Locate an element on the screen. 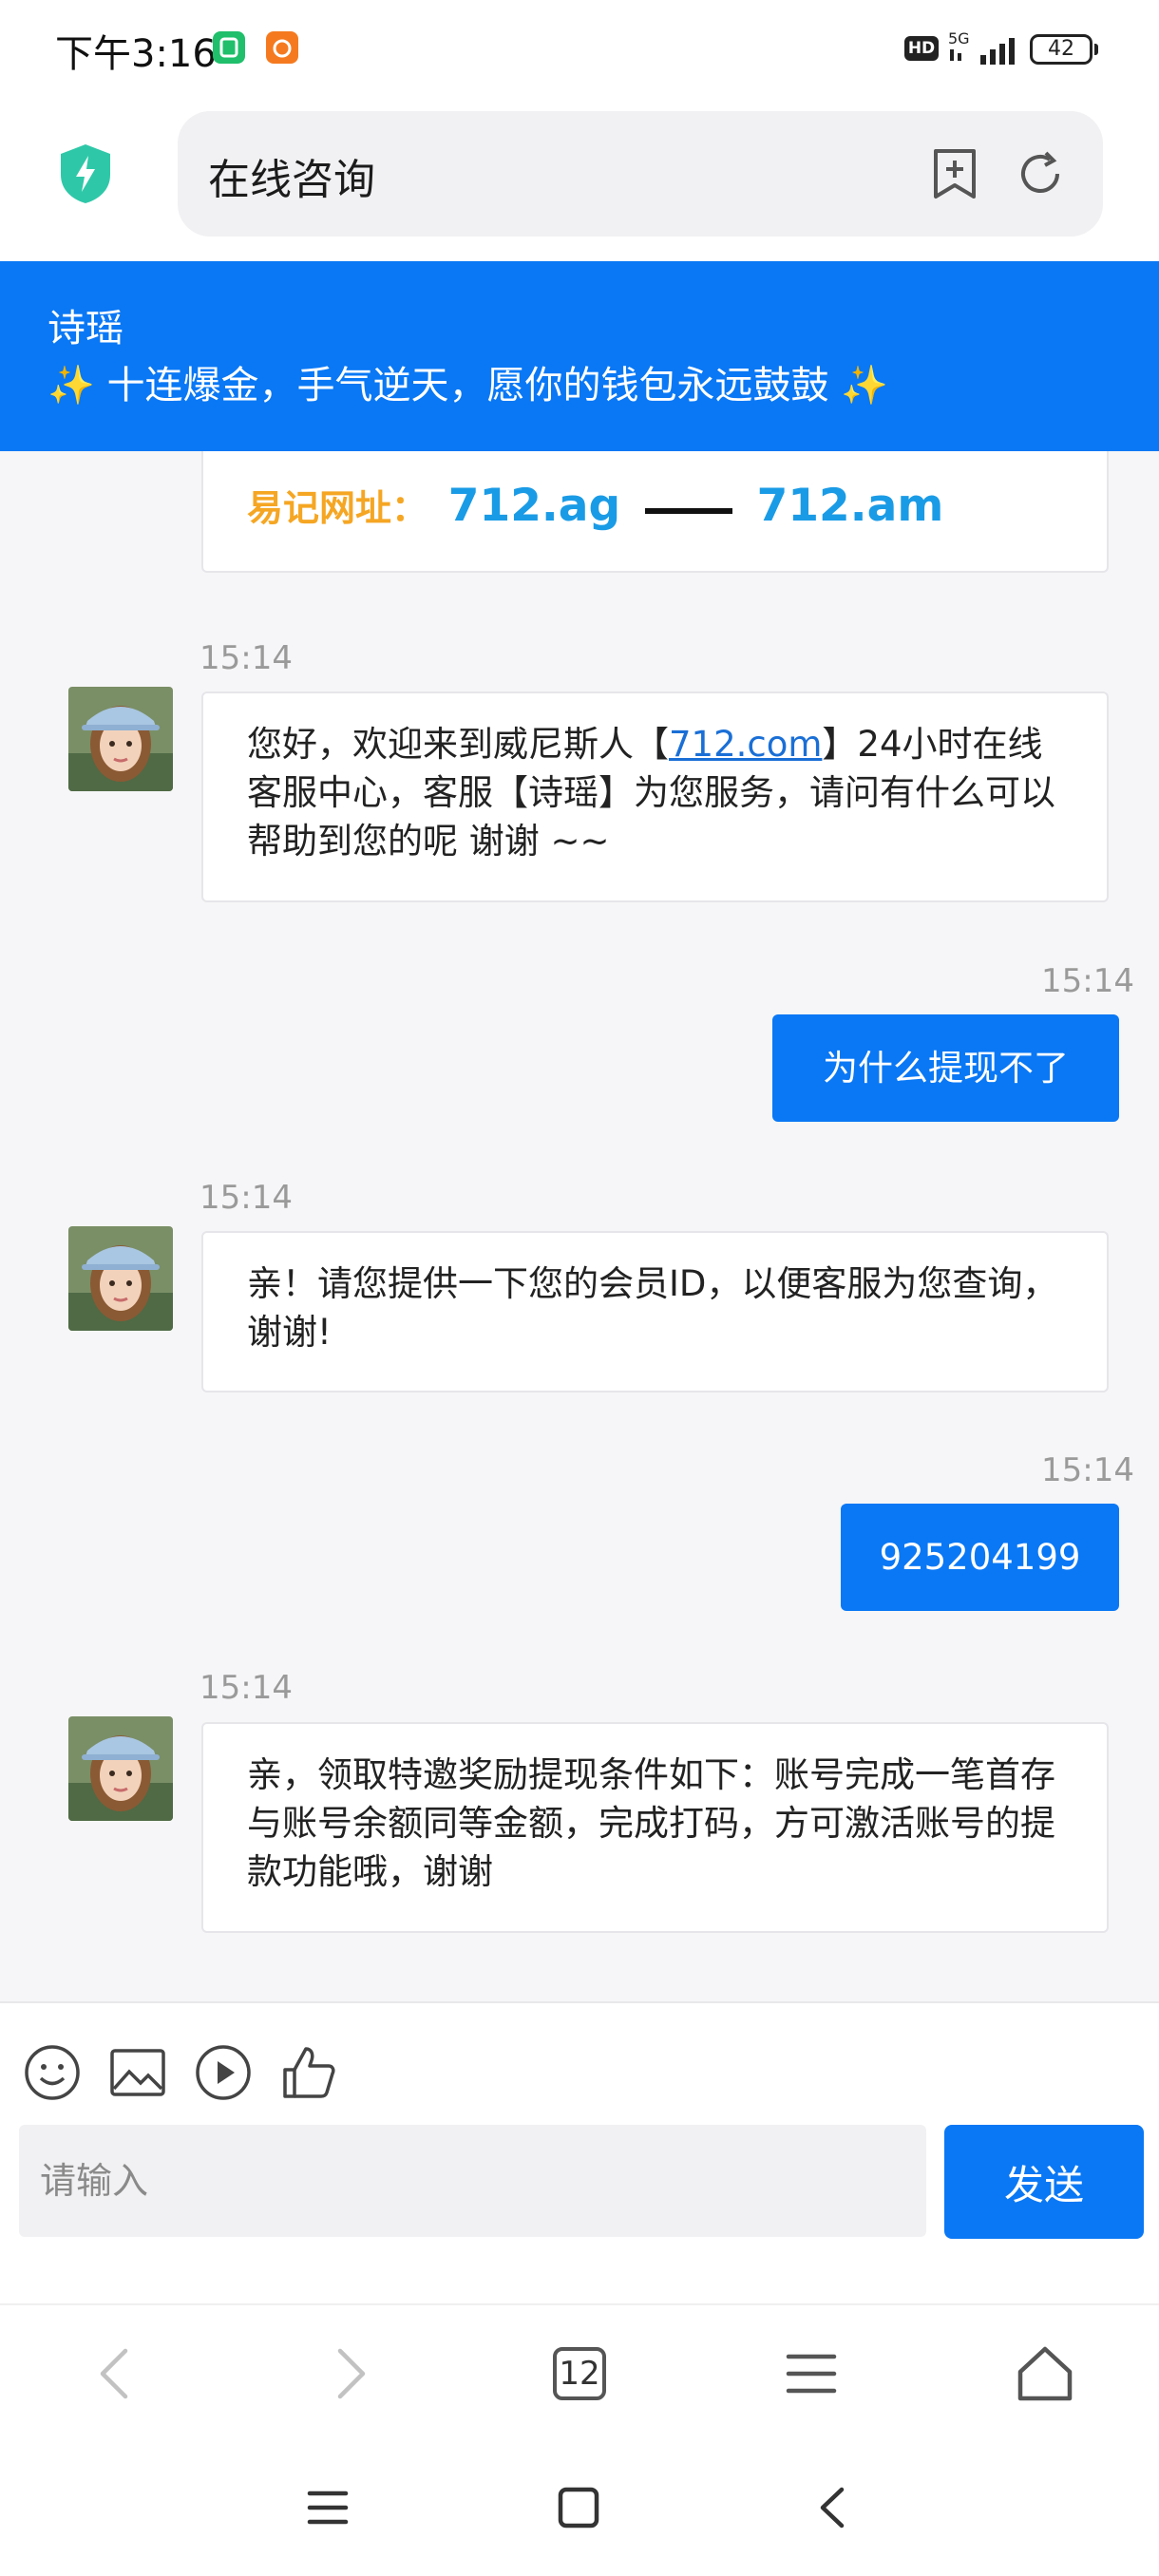  home-square-icon is located at coordinates (578, 2507).